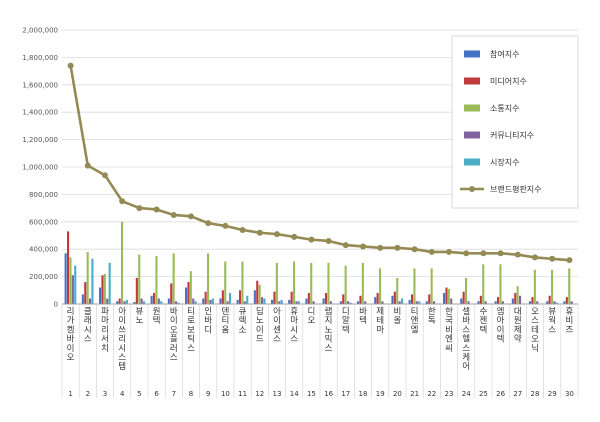 Image resolution: width=600 pixels, height=422 pixels. Describe the element at coordinates (208, 394) in the screenshot. I see `x-index-label: 9` at that location.